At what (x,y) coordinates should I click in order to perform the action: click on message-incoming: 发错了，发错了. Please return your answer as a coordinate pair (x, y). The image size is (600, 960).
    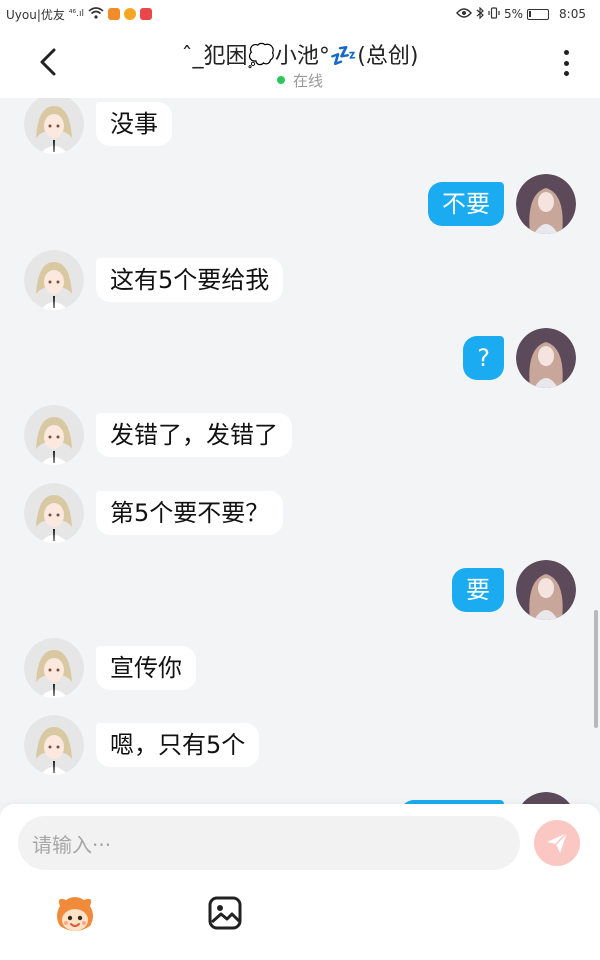
    Looking at the image, I should click on (158, 435).